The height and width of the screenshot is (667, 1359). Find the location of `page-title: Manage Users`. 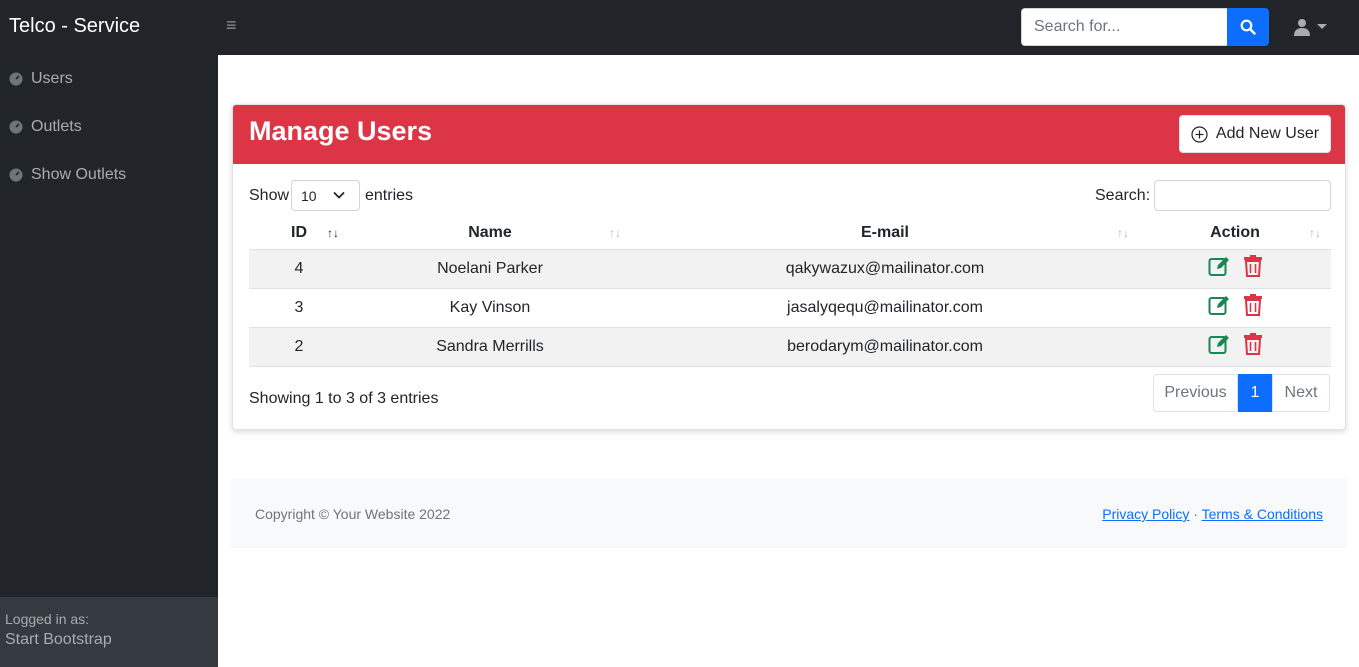

page-title: Manage Users is located at coordinates (341, 131).